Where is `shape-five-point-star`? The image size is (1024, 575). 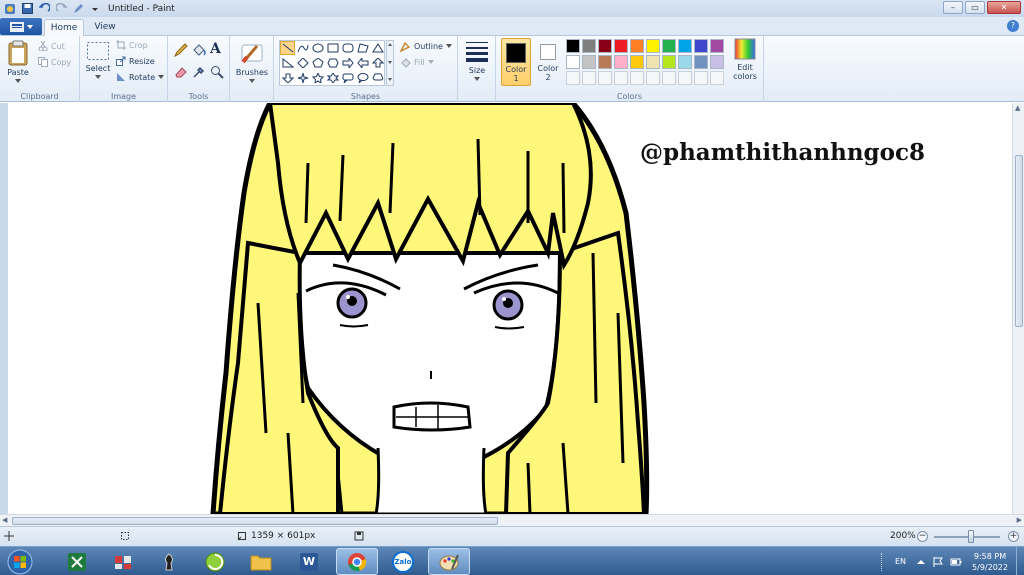 shape-five-point-star is located at coordinates (317, 78).